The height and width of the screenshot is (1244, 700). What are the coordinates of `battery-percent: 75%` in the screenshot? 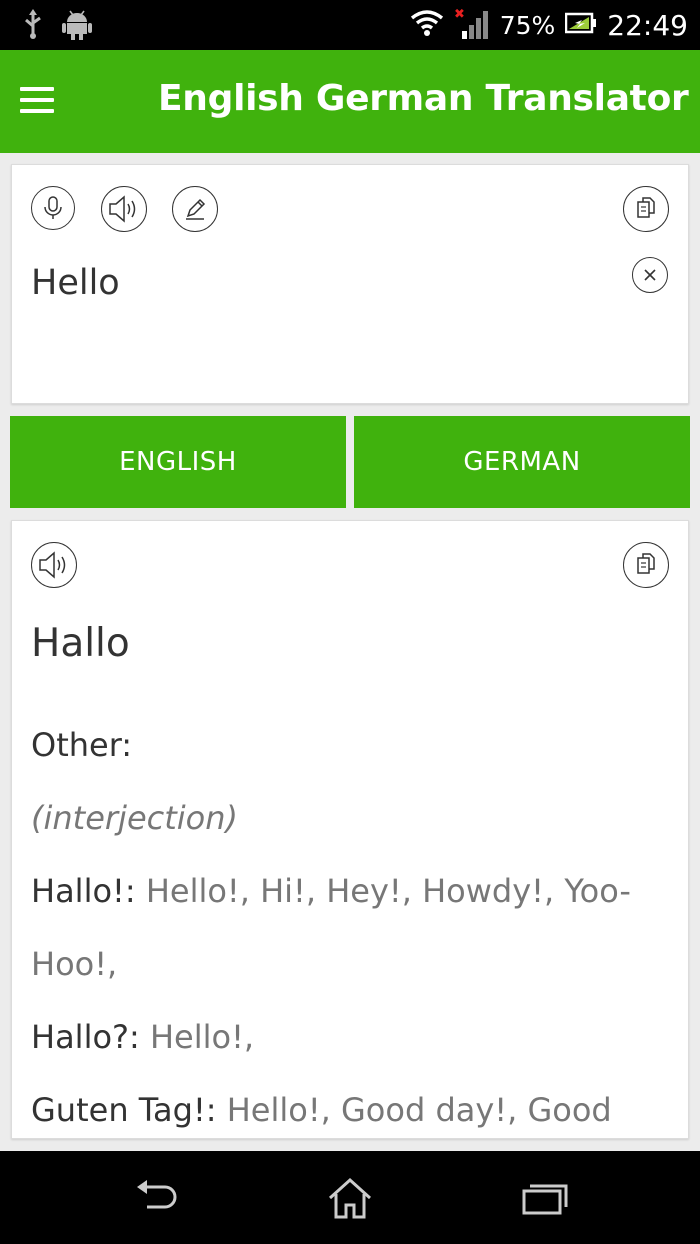 It's located at (527, 25).